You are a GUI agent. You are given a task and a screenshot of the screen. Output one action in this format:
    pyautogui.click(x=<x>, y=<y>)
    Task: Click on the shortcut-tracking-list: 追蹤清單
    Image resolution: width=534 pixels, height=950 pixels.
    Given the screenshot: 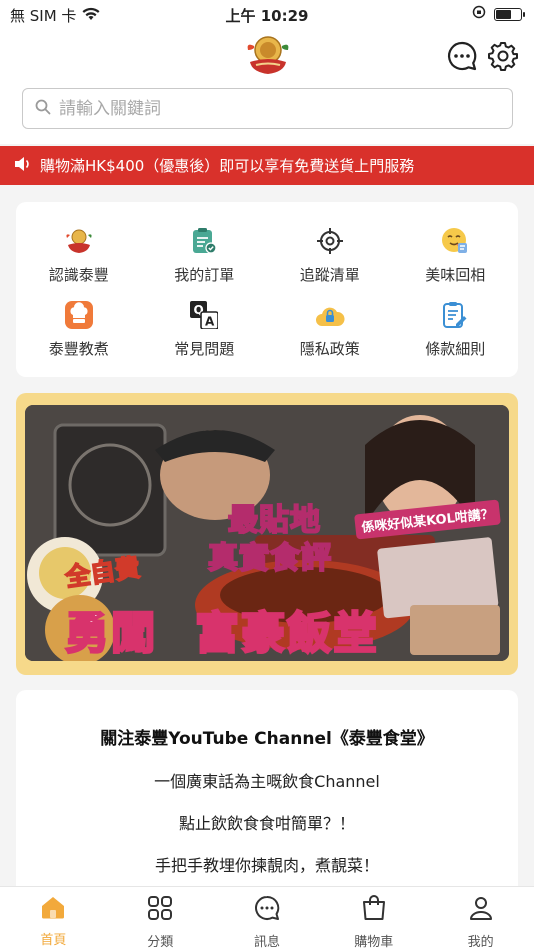 What is the action you would take?
    pyautogui.click(x=330, y=255)
    